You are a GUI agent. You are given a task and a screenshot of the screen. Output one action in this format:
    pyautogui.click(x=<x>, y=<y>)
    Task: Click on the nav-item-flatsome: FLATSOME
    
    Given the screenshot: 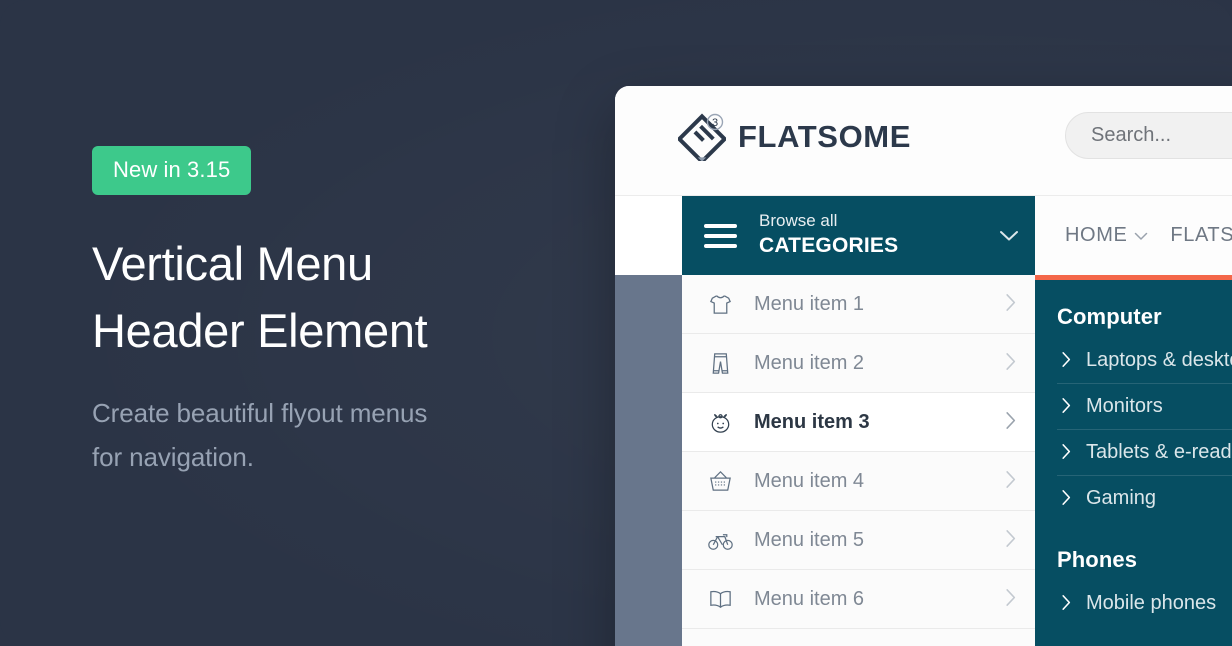 What is the action you would take?
    pyautogui.click(x=1201, y=235)
    